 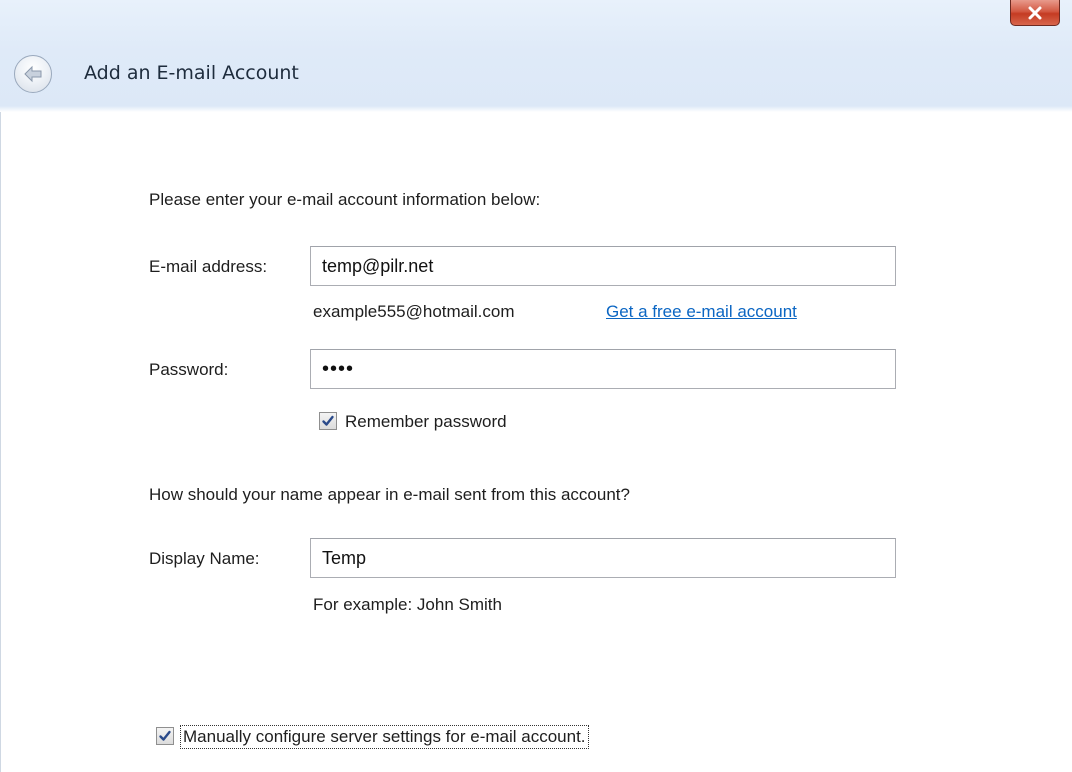 I want to click on header-divider, so click(x=536, y=109).